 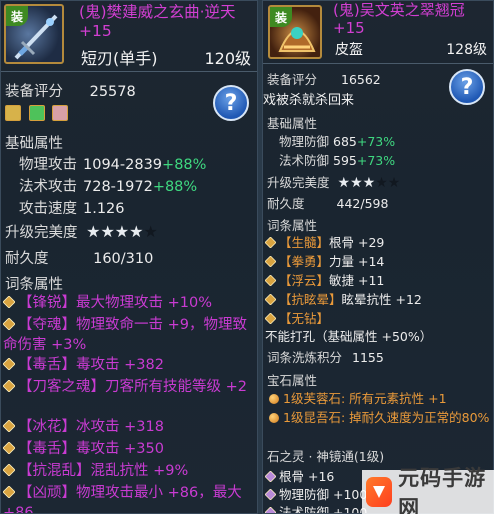 I want to click on affix-row: 【生髓】根骨 +29, so click(x=378, y=243).